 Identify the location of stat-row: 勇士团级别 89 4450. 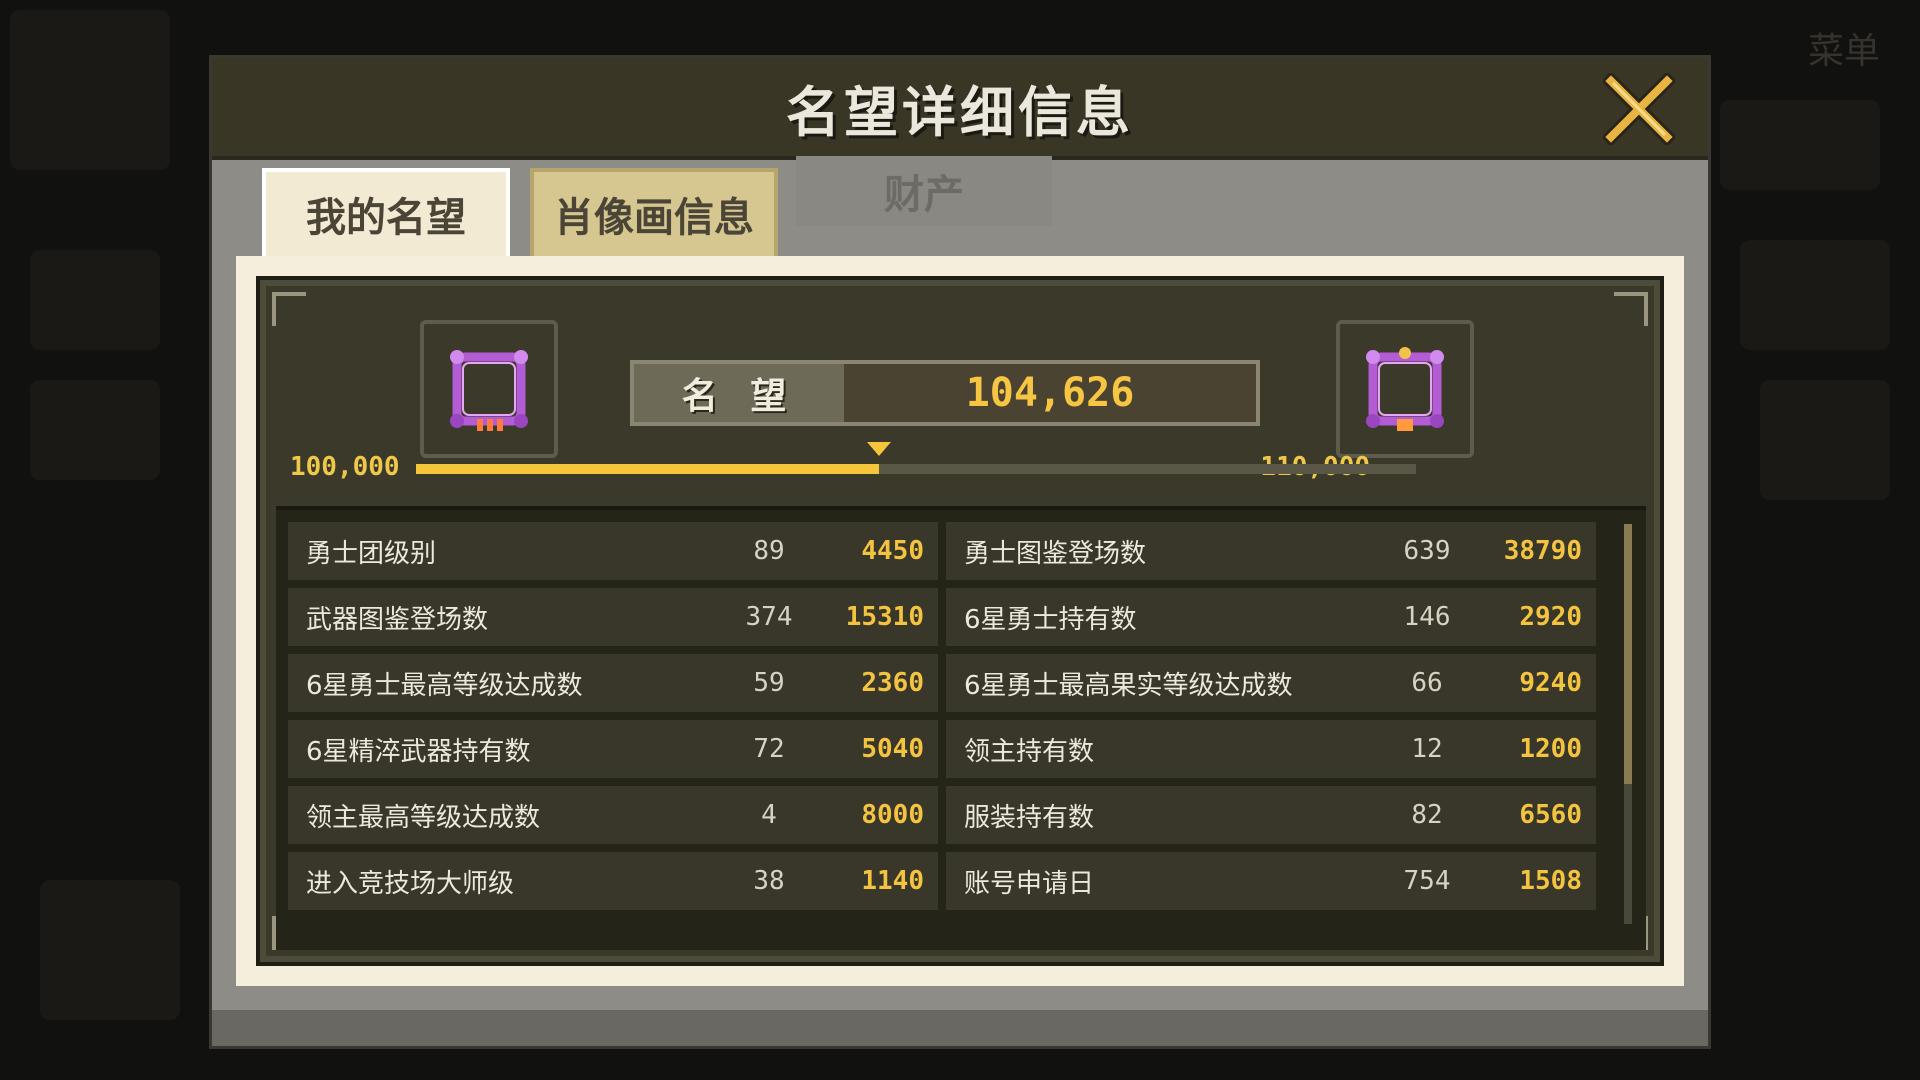
(613, 551).